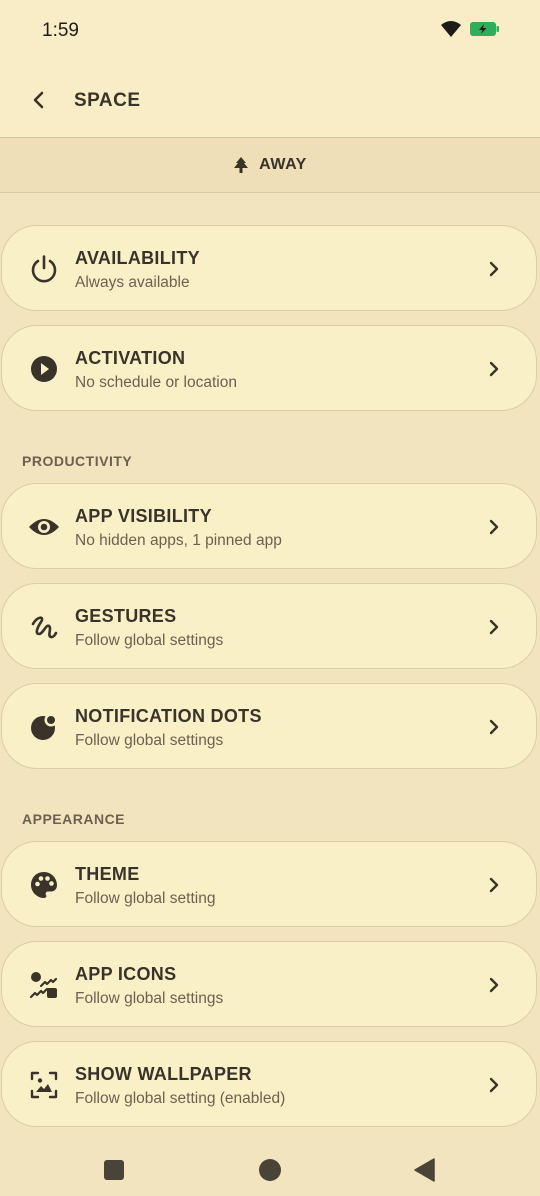 The width and height of the screenshot is (540, 1196). I want to click on wallpaper-icon, so click(44, 1085).